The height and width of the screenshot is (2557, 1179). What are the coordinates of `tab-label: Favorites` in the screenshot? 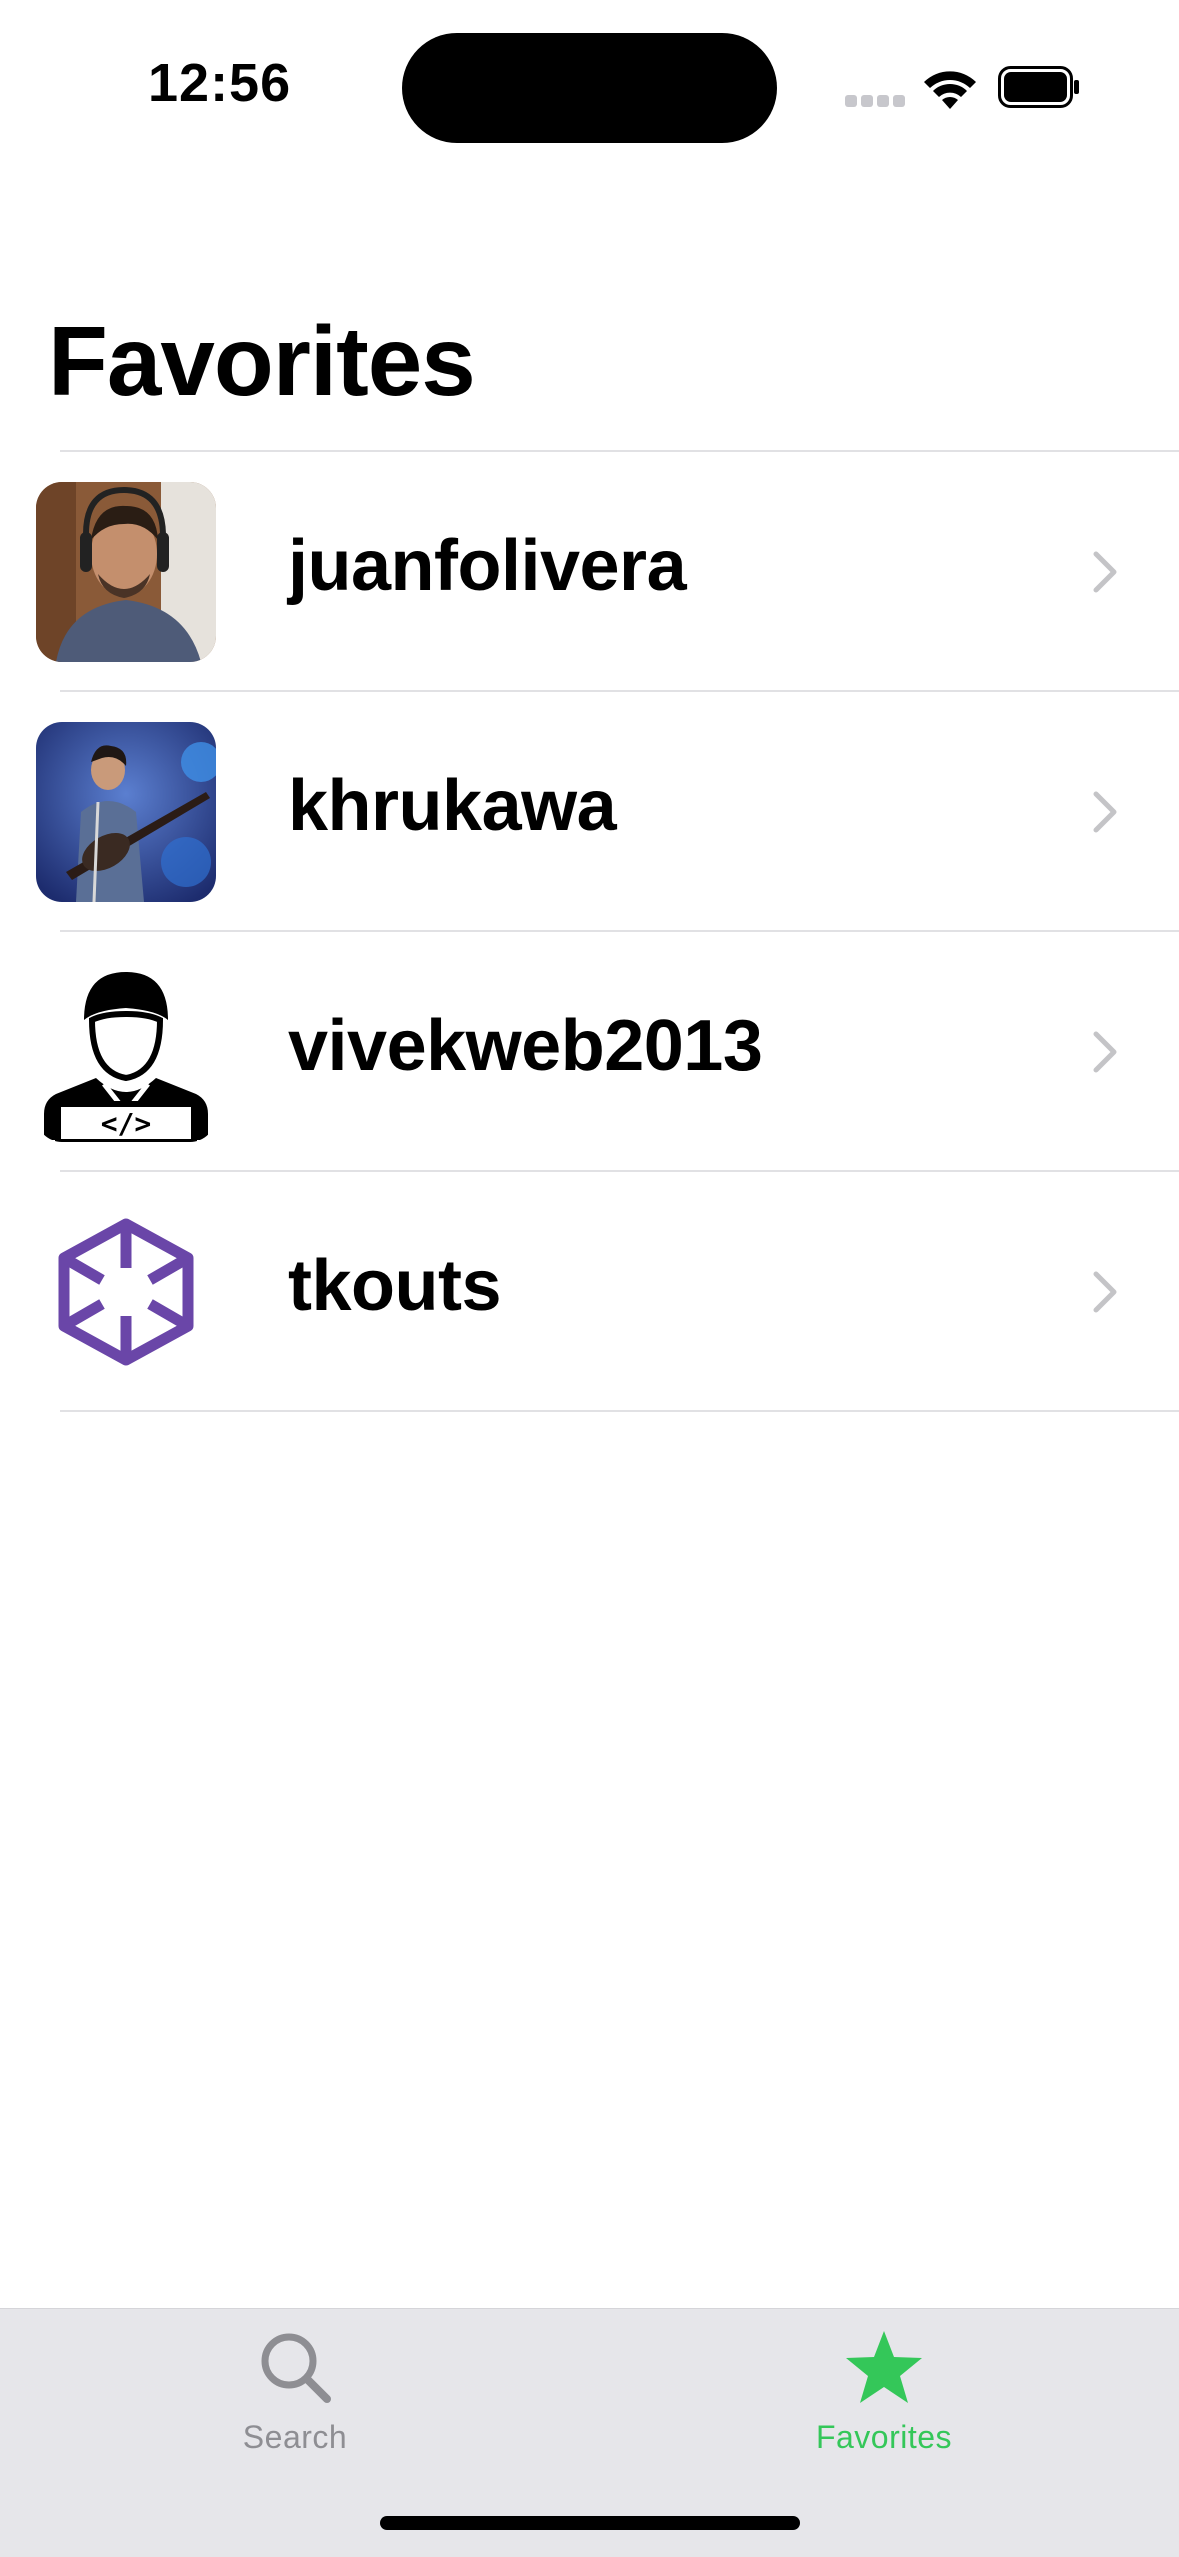 It's located at (884, 2437).